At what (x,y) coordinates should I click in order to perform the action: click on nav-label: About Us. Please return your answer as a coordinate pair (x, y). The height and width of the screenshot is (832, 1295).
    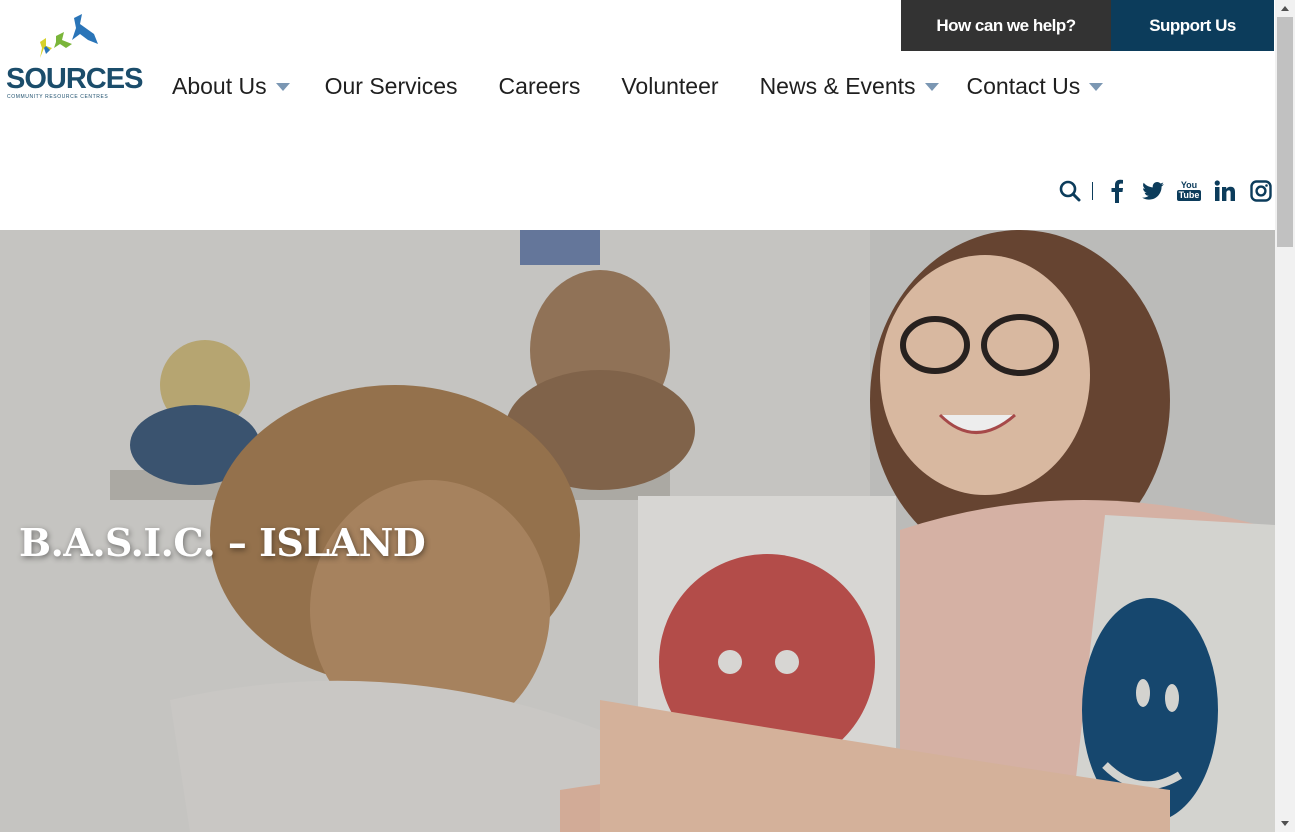
    Looking at the image, I should click on (219, 85).